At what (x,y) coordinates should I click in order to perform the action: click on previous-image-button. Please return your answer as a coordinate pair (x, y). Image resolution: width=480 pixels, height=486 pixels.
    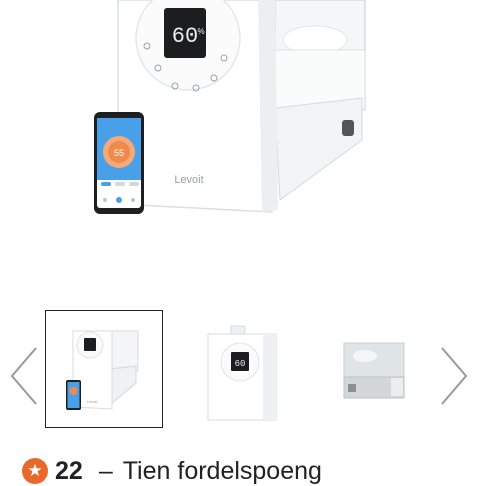
    Looking at the image, I should click on (23, 376).